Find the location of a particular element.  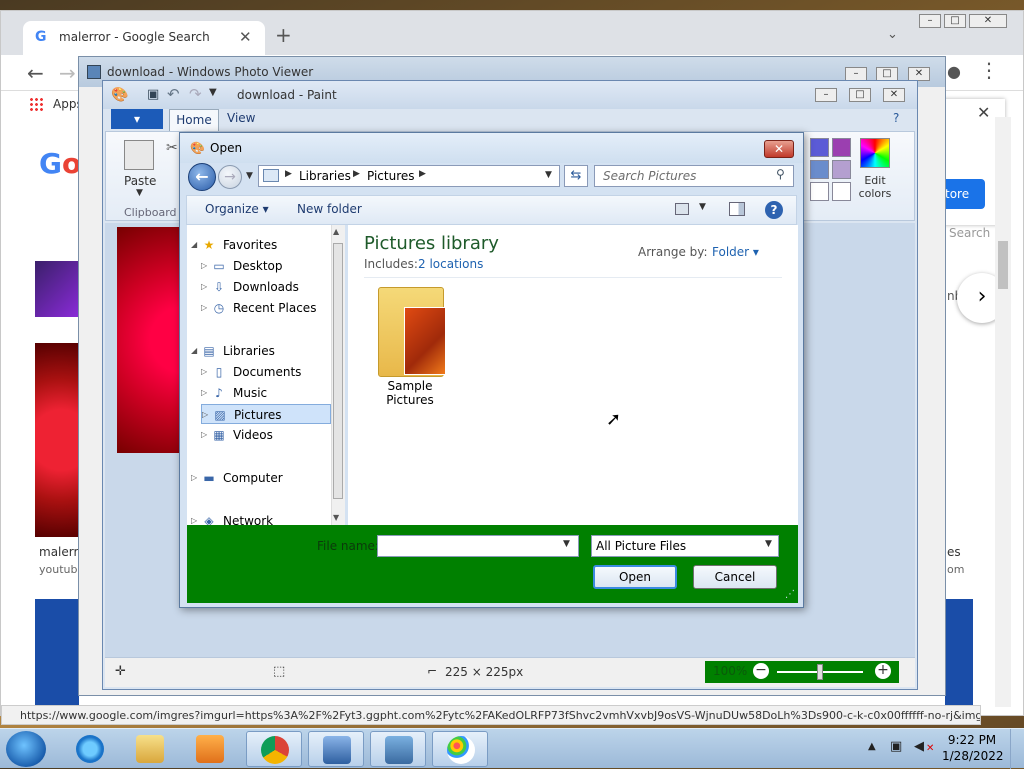

start-button is located at coordinates (26, 749).